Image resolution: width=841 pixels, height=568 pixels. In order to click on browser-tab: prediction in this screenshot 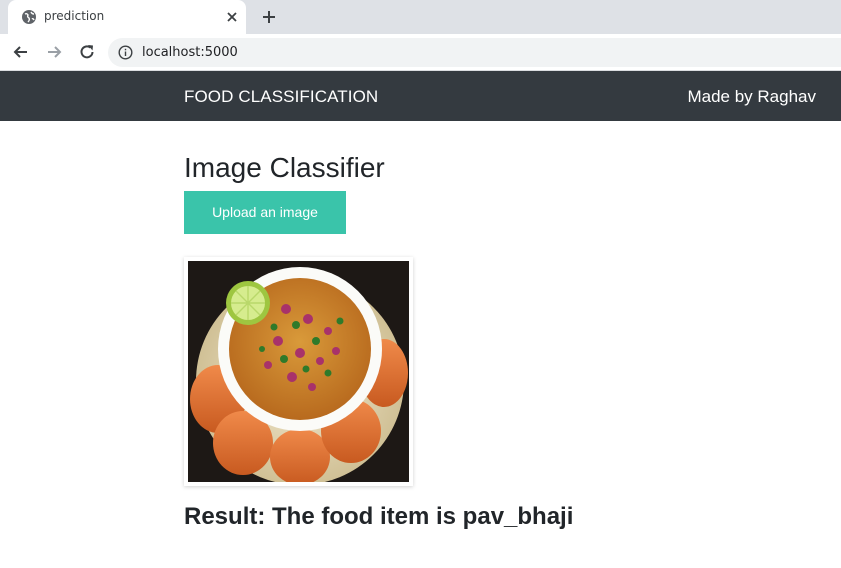, I will do `click(127, 17)`.